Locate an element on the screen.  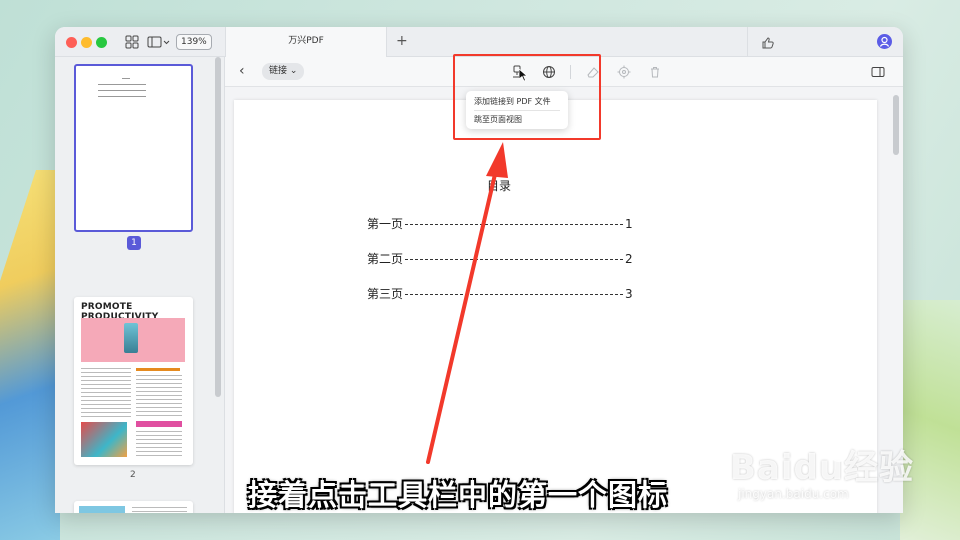
toc-title: 目录 is located at coordinates (499, 186).